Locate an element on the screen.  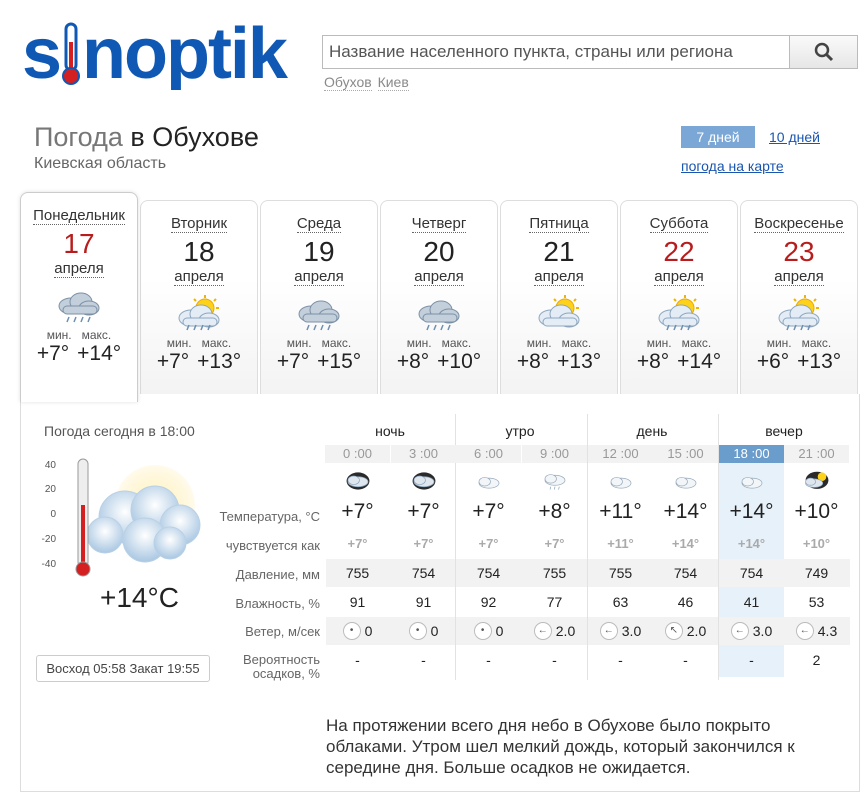
hour-temperature: +10° is located at coordinates (816, 511).